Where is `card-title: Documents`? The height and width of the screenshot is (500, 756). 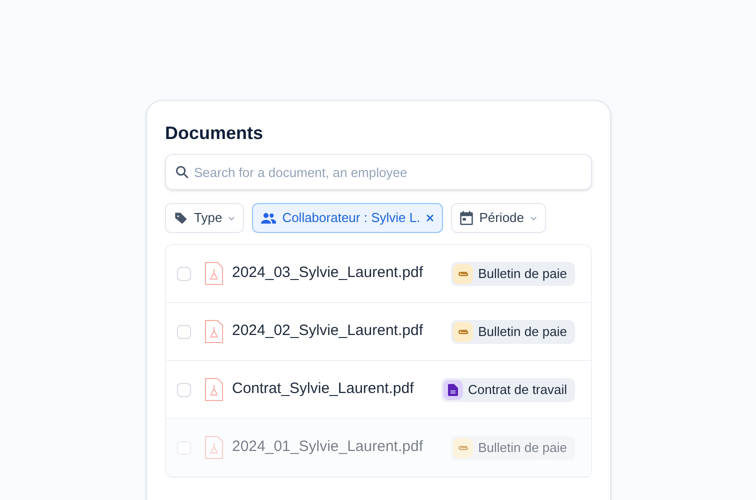 card-title: Documents is located at coordinates (214, 133).